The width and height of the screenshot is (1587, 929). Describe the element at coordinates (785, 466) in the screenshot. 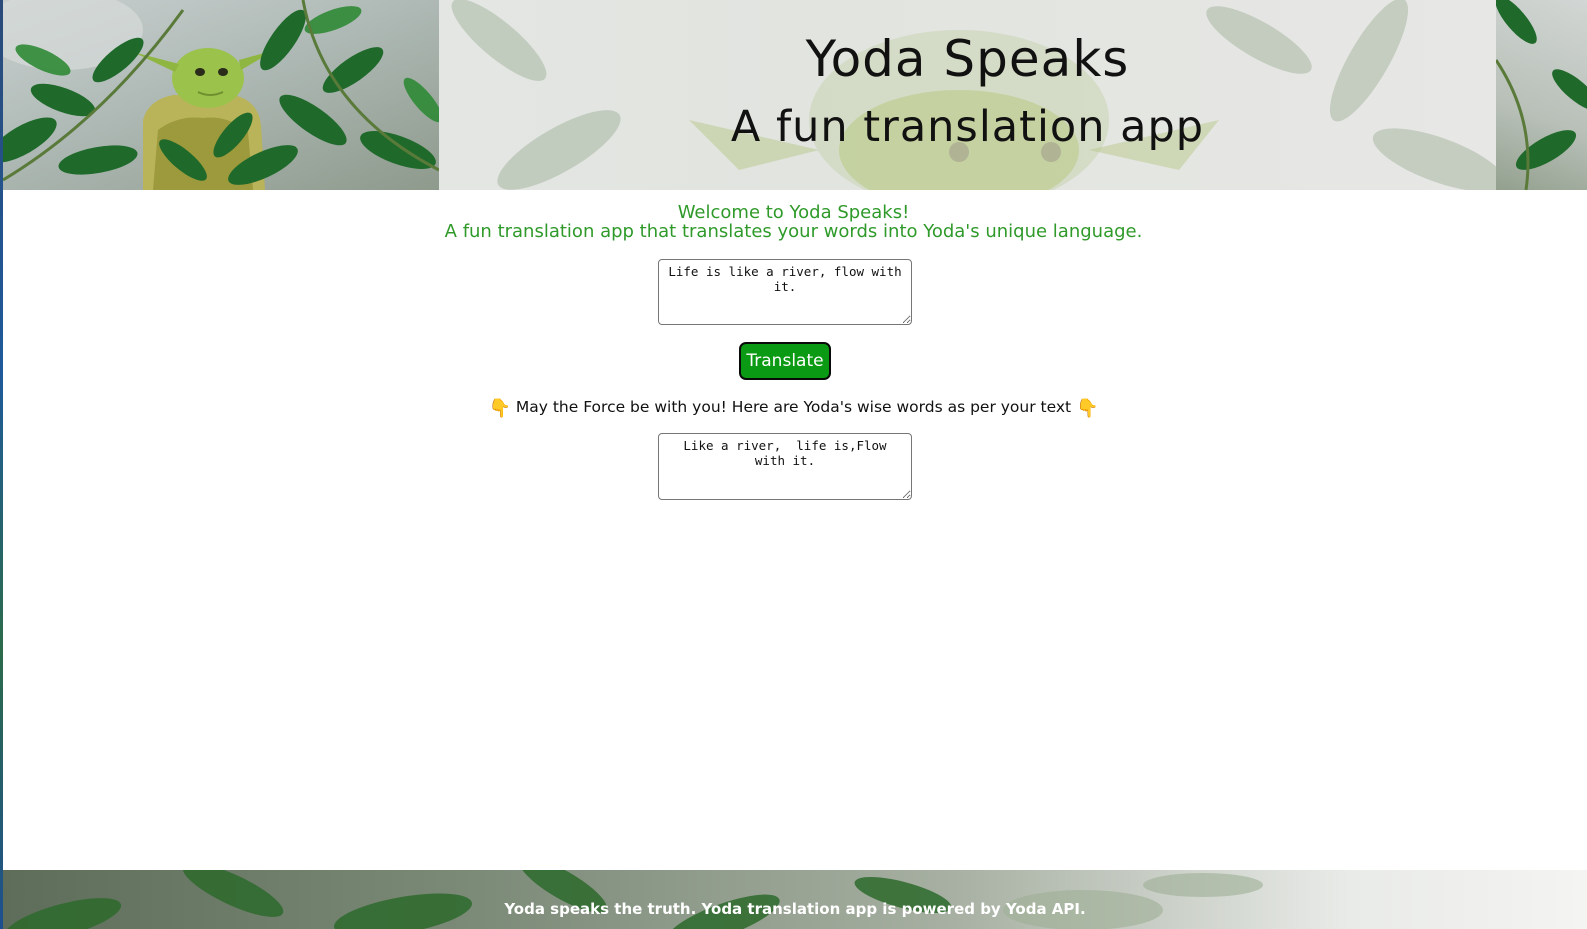

I see `output-textarea: Like a river, life is,Flow with it.` at that location.